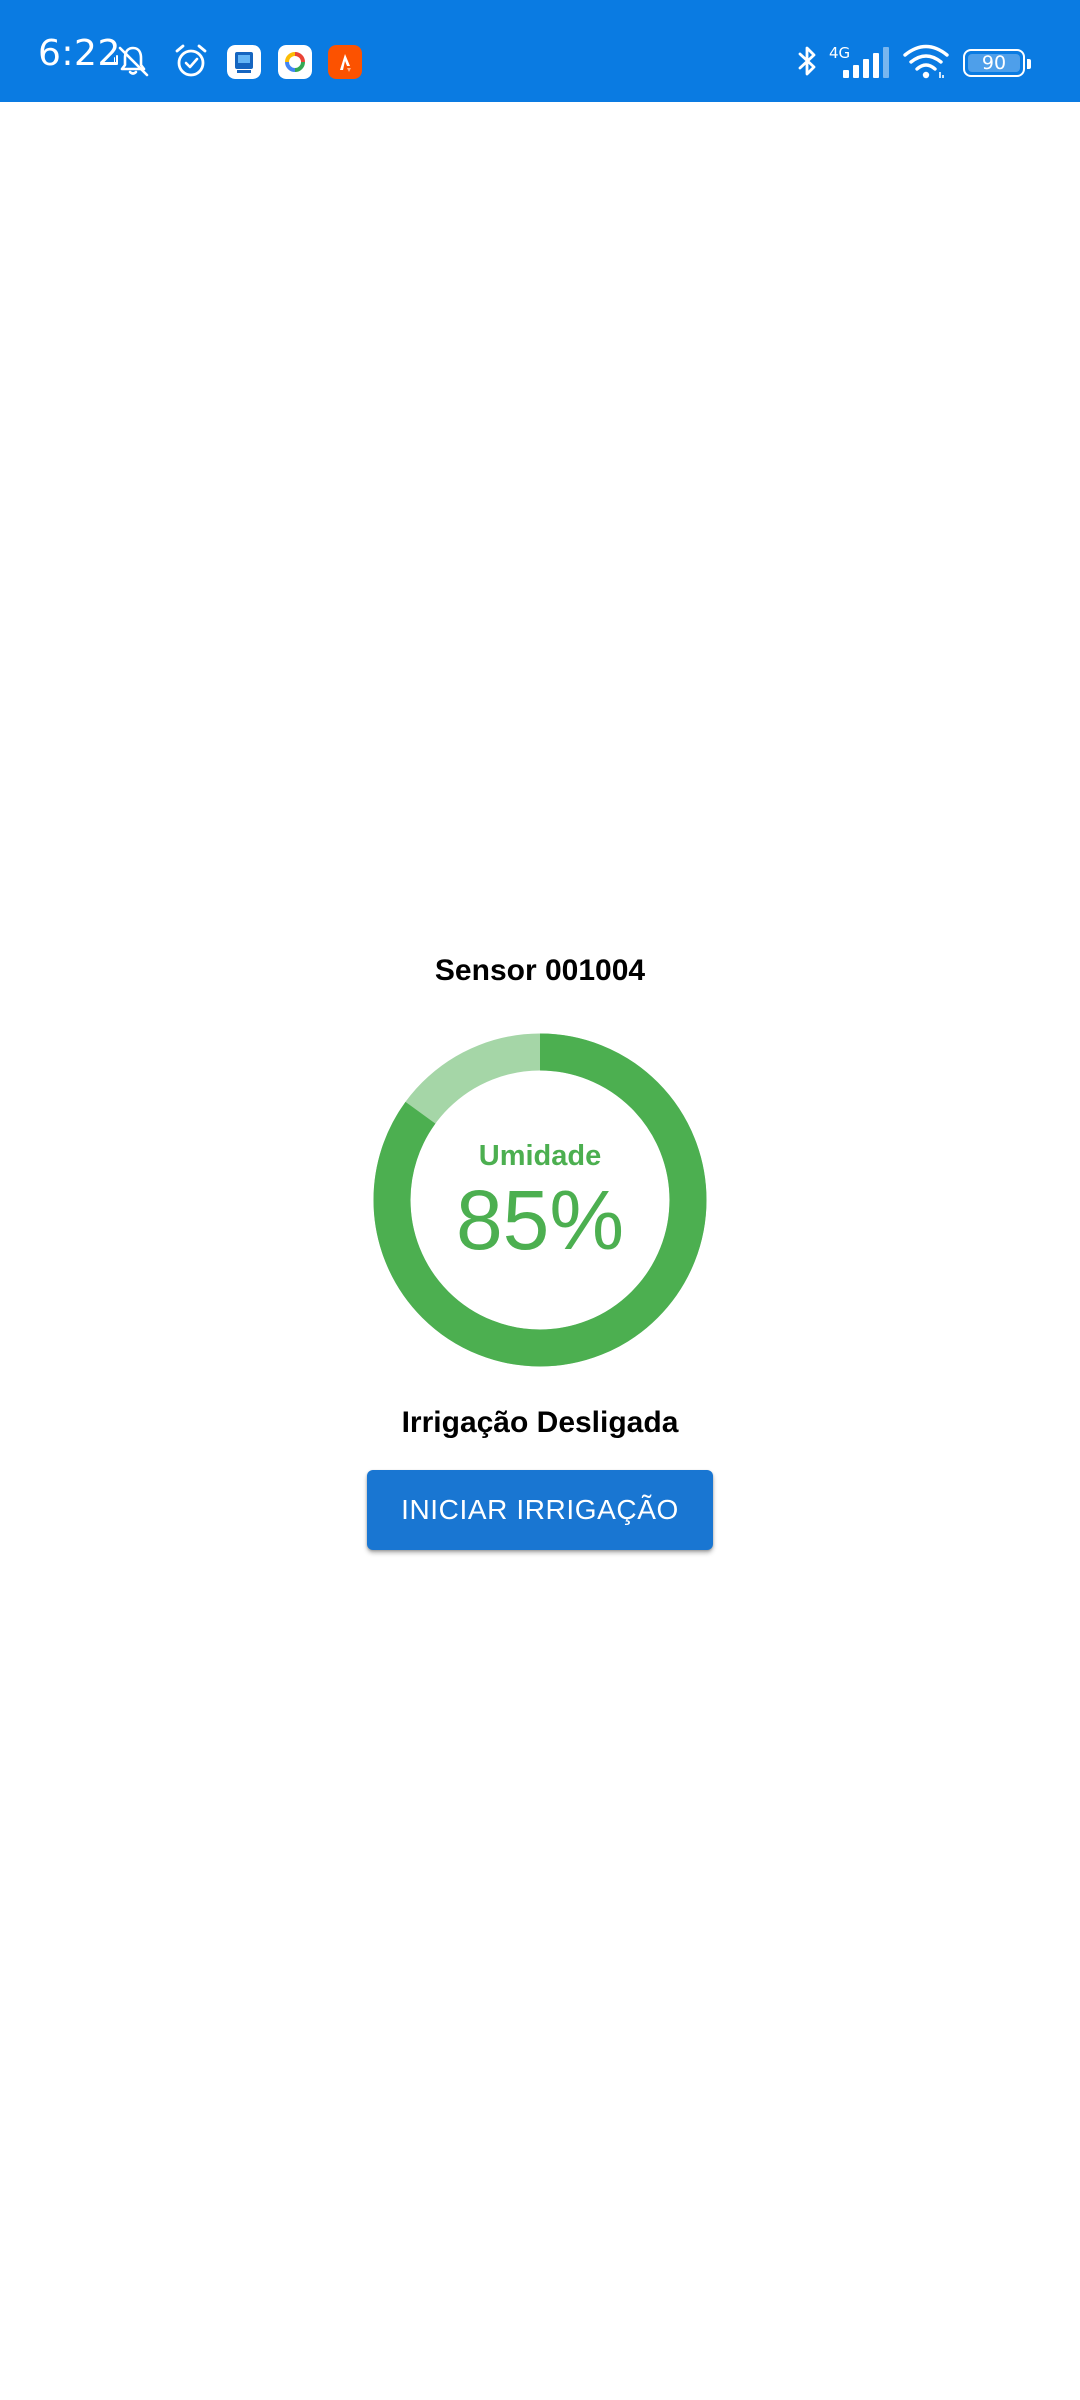 Image resolution: width=1080 pixels, height=2400 pixels. I want to click on battery-icon: 90, so click(997, 64).